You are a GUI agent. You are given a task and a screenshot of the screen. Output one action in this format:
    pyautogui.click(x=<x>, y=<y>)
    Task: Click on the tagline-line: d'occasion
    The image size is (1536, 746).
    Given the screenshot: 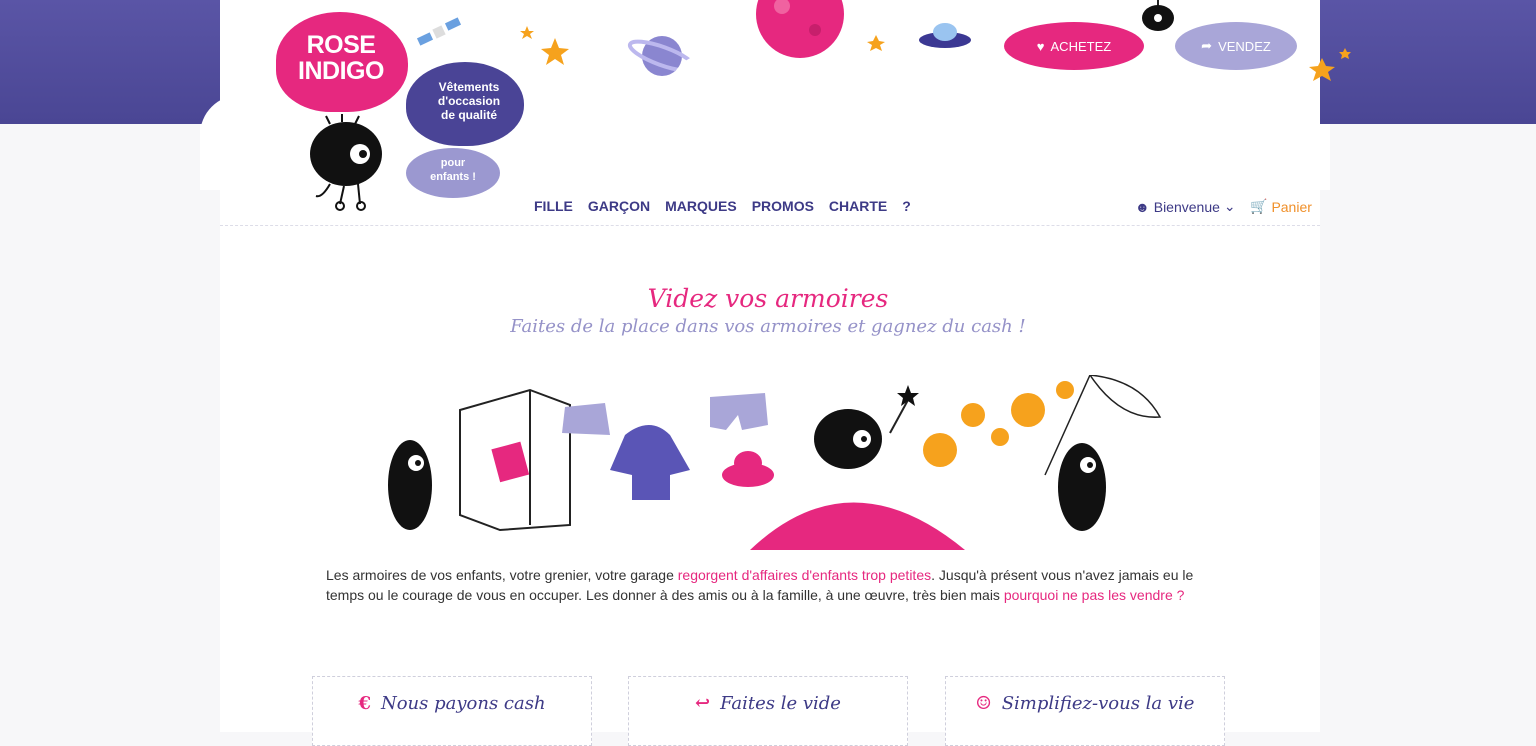 What is the action you would take?
    pyautogui.click(x=469, y=101)
    